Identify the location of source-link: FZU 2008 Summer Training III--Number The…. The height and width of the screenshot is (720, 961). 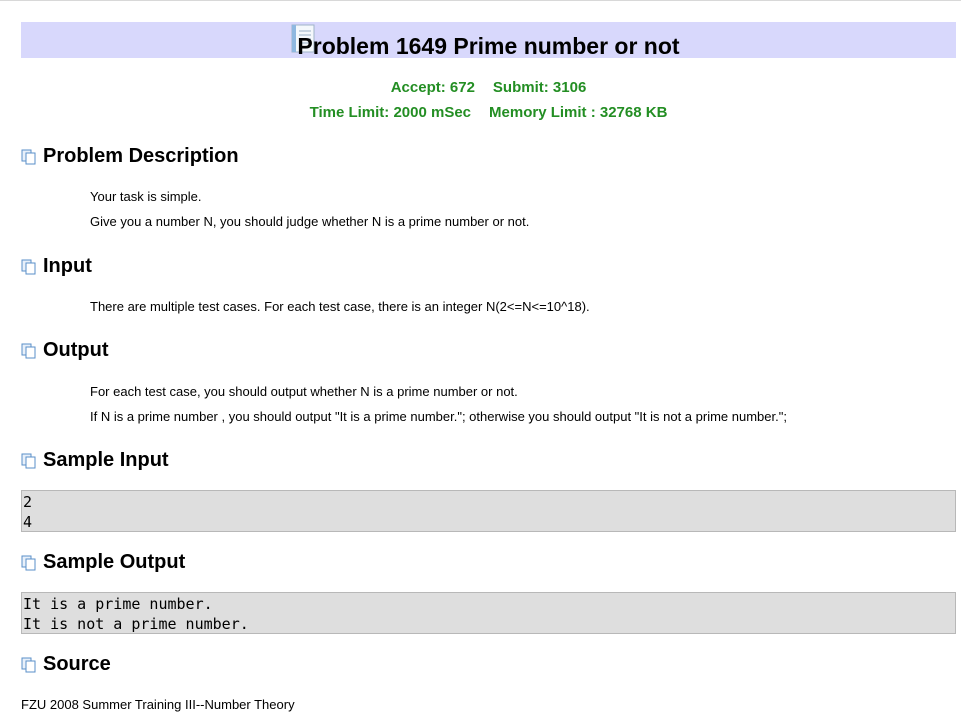
(158, 705).